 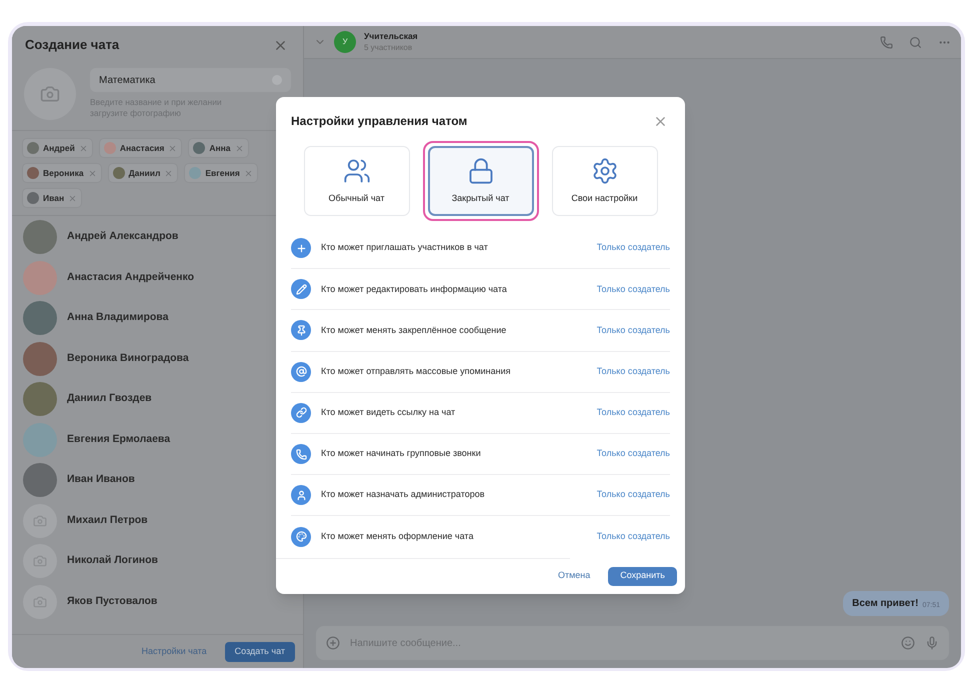 What do you see at coordinates (112, 560) in the screenshot?
I see `contact-name: Николай Логинов` at bounding box center [112, 560].